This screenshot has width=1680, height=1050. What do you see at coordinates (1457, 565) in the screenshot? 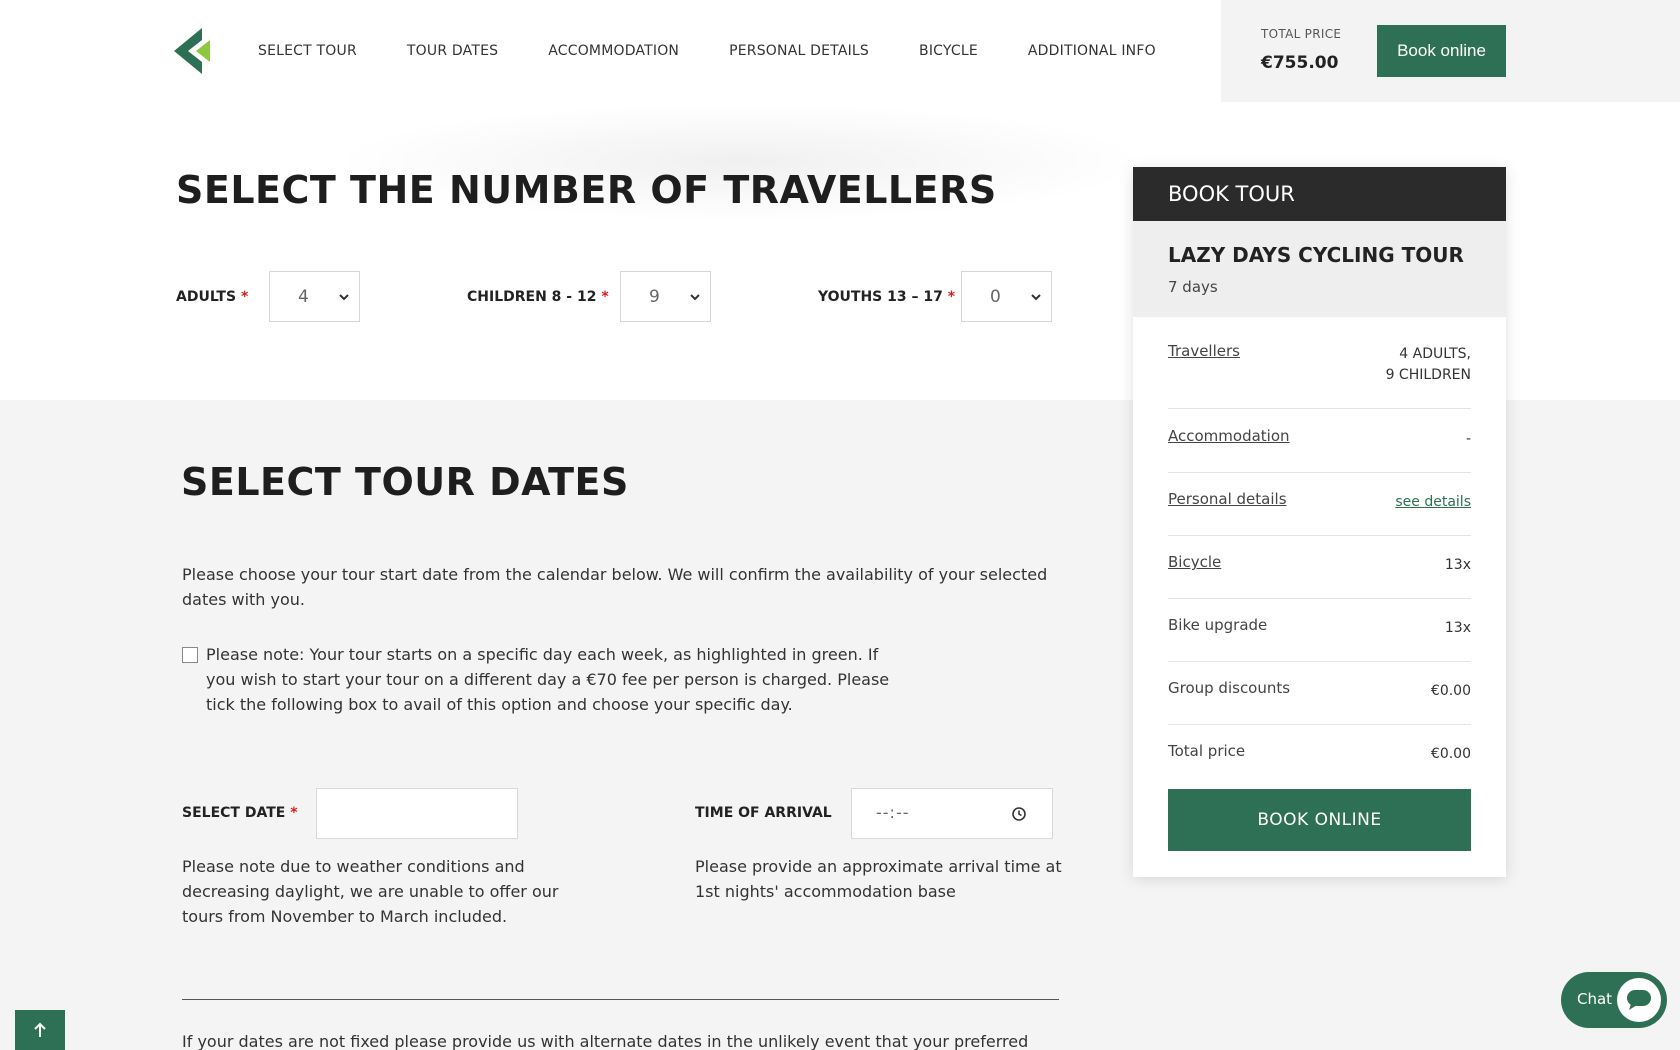
I see `bicycle-value: 13x` at bounding box center [1457, 565].